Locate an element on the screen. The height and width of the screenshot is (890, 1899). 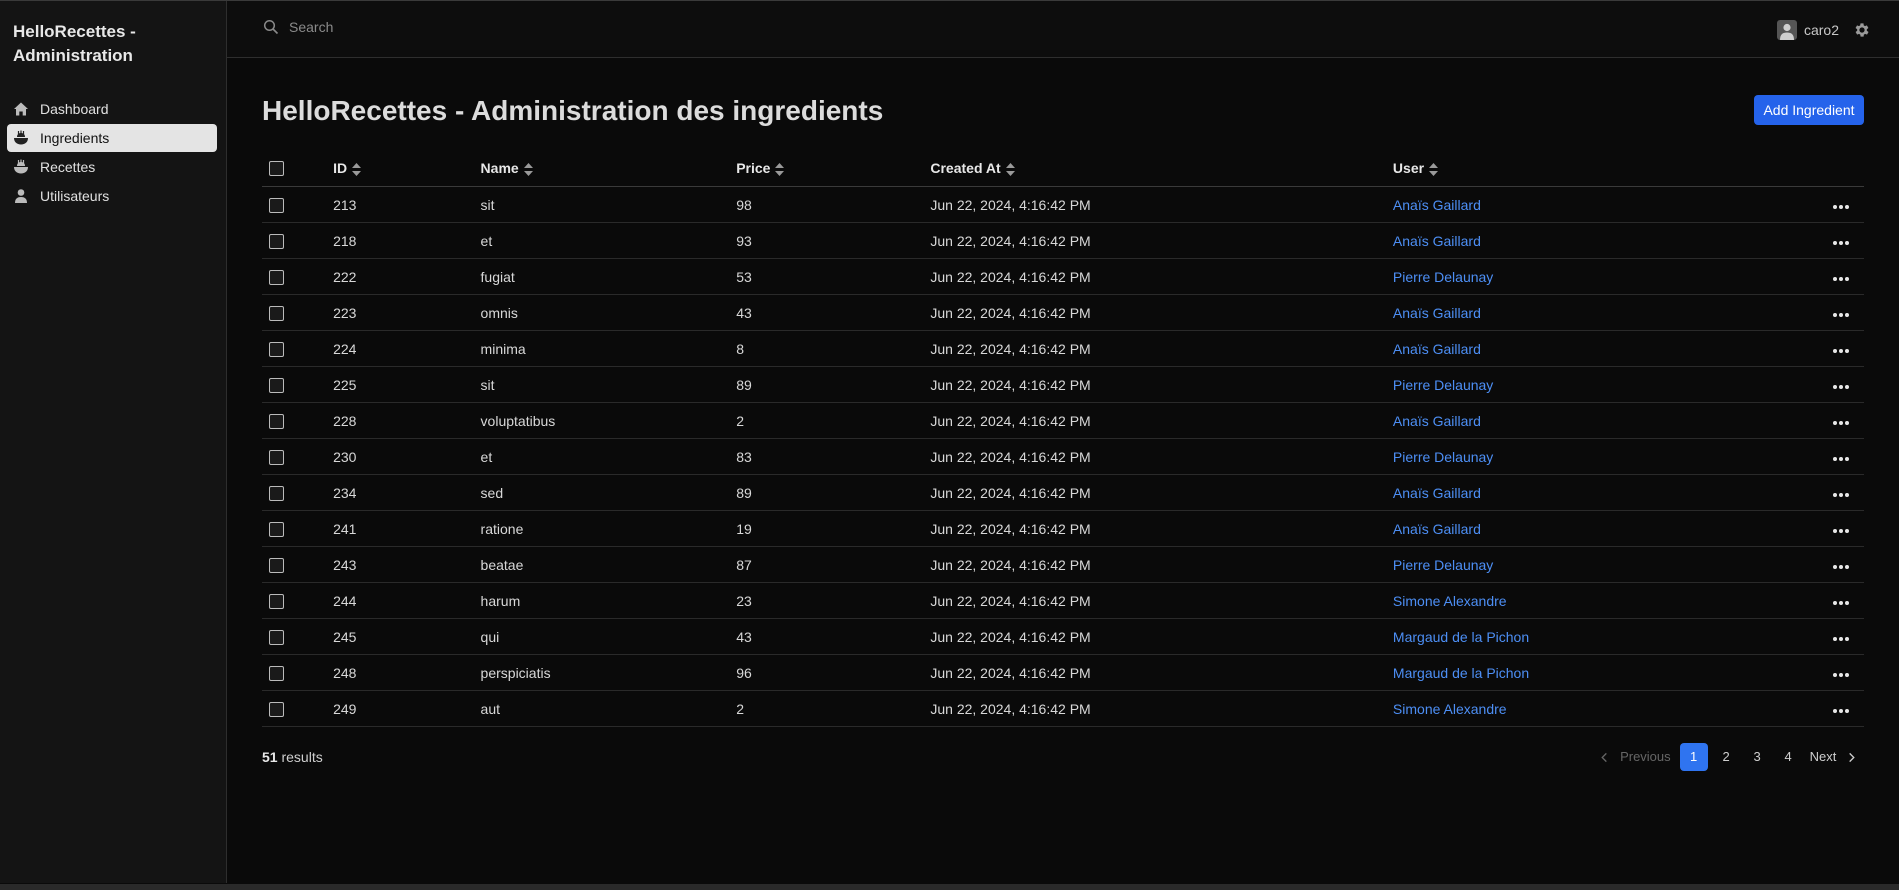
column-header-user: User is located at coordinates (1605, 168).